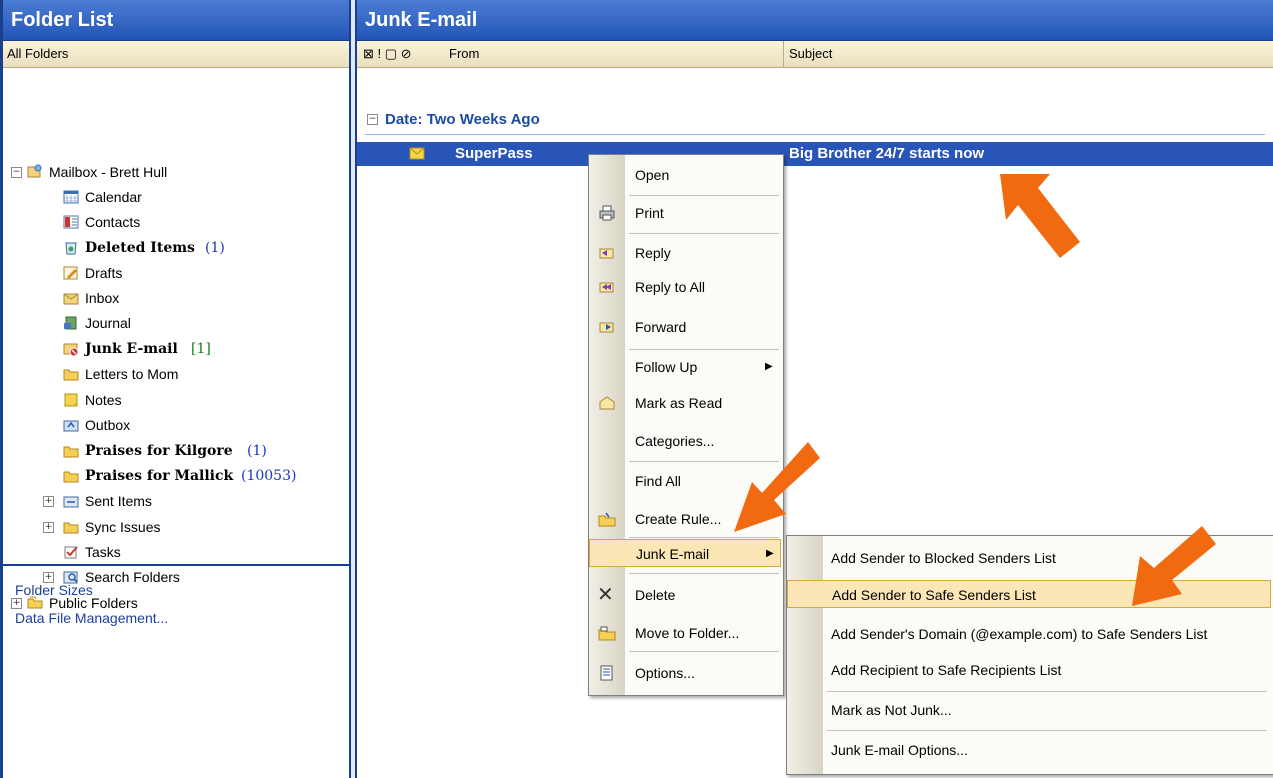 Image resolution: width=1273 pixels, height=778 pixels. I want to click on importance-column-icons: ⊠ ! ▢ ⊘, so click(387, 54).